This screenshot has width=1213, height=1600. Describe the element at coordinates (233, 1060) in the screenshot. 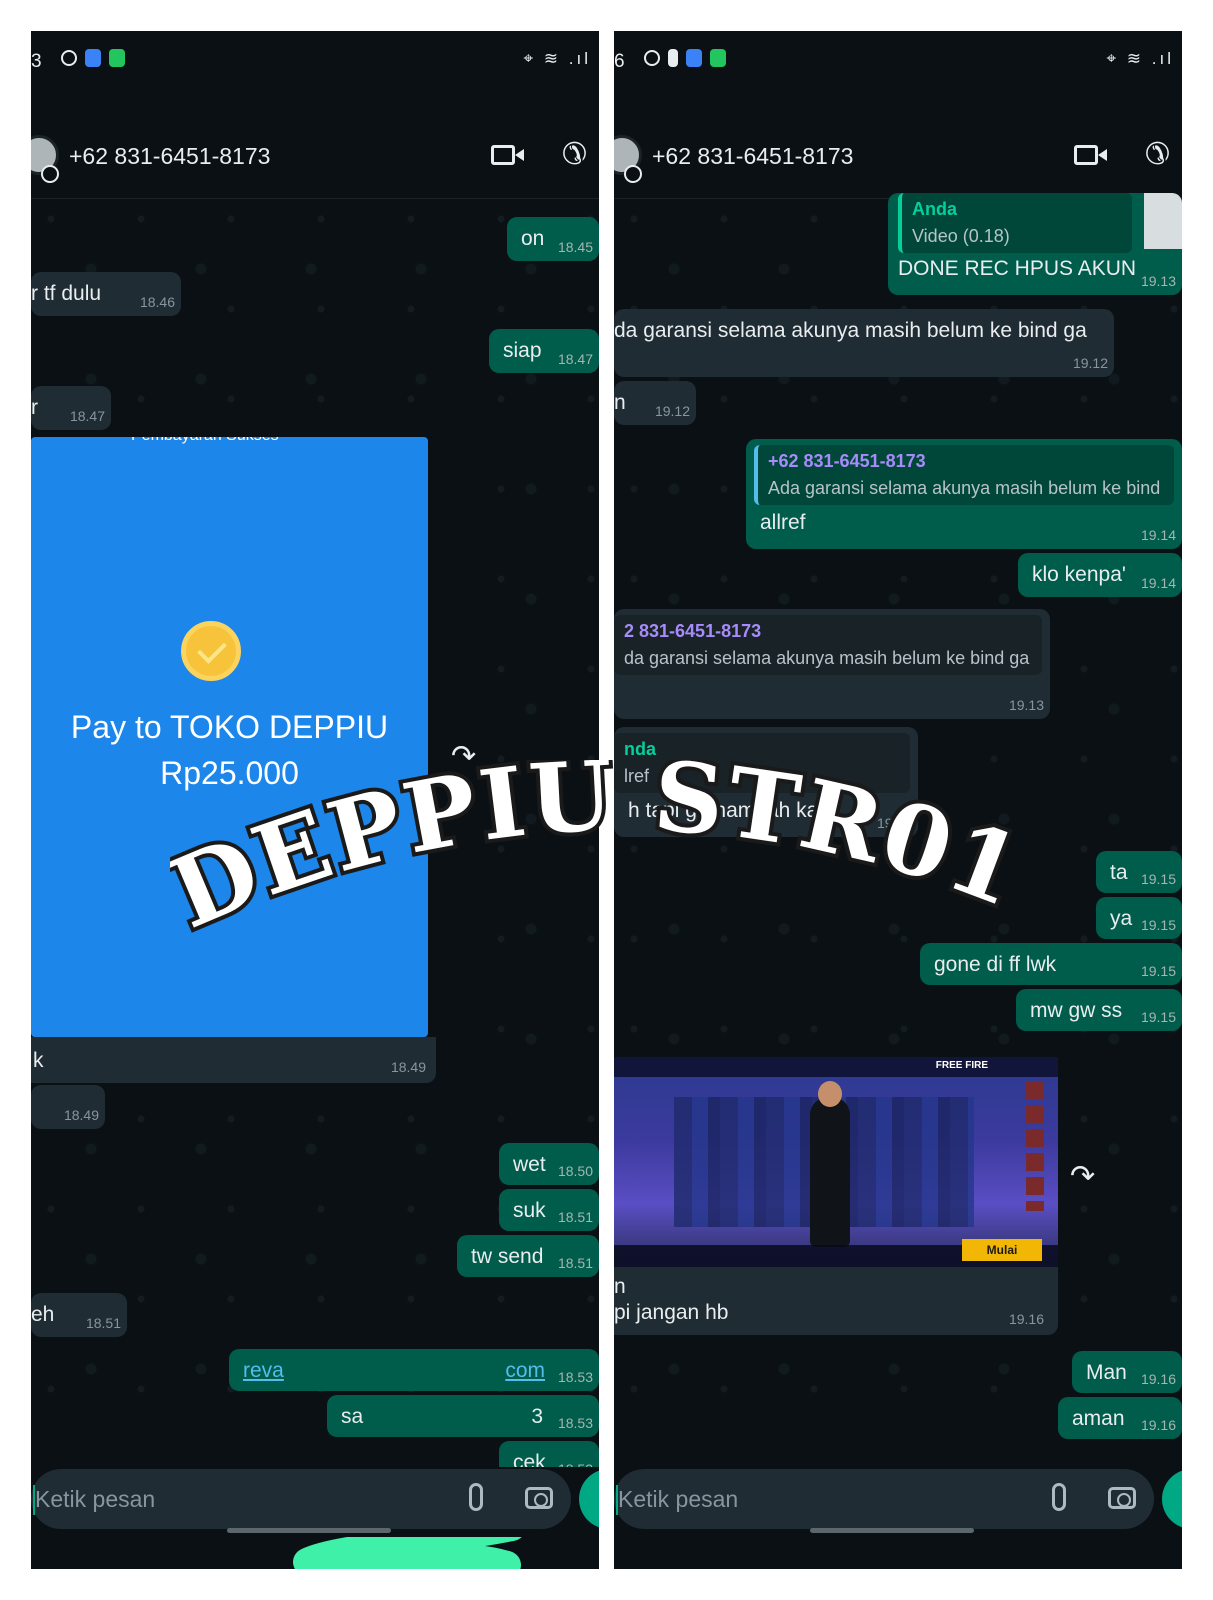

I see `payment-caption: k 18.49` at that location.